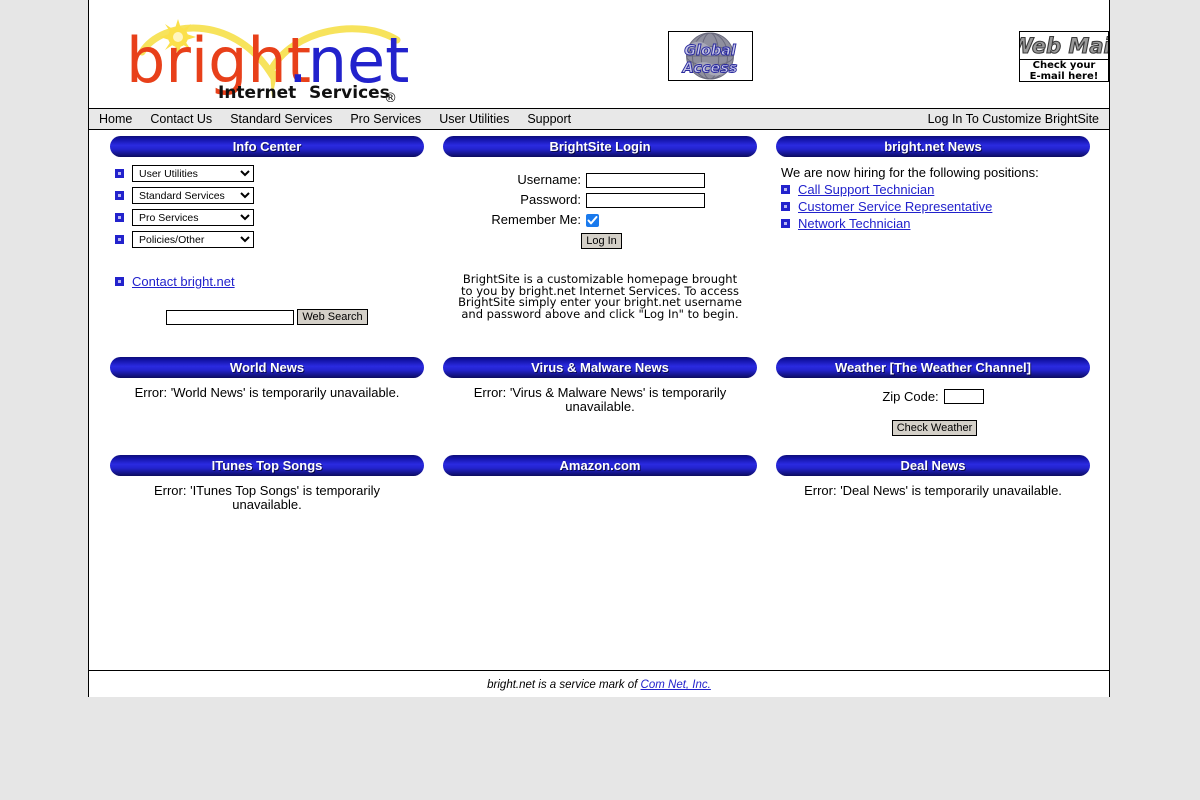 This screenshot has width=1200, height=800. I want to click on check-weather-row: Check Weather, so click(933, 427).